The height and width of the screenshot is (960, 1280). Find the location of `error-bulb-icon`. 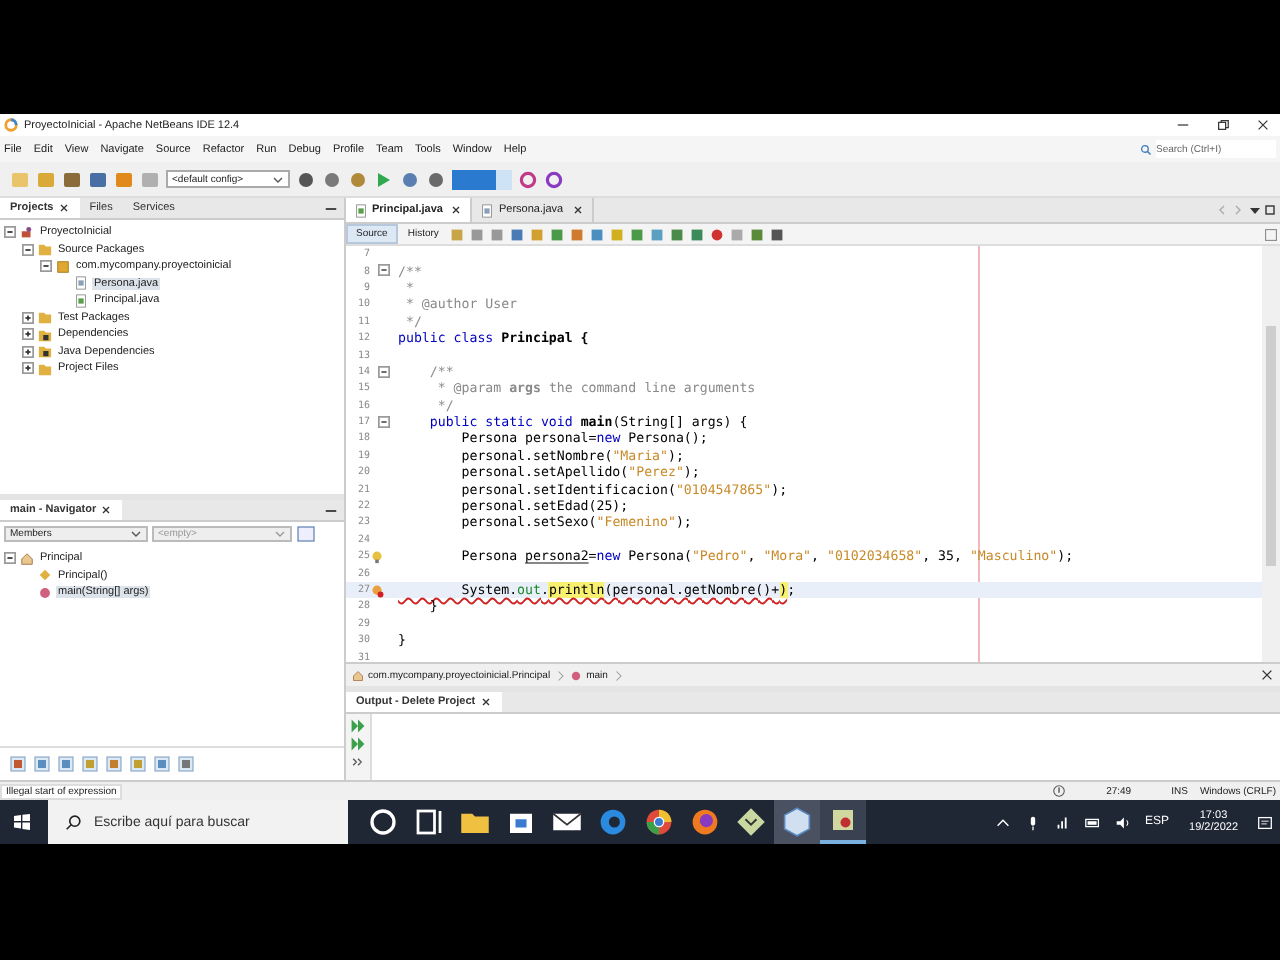

error-bulb-icon is located at coordinates (377, 590).